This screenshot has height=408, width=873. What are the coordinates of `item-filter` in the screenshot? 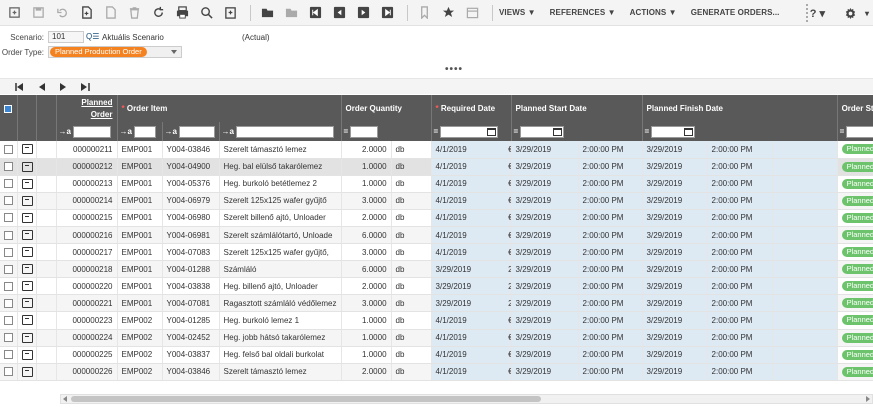 It's located at (196, 131).